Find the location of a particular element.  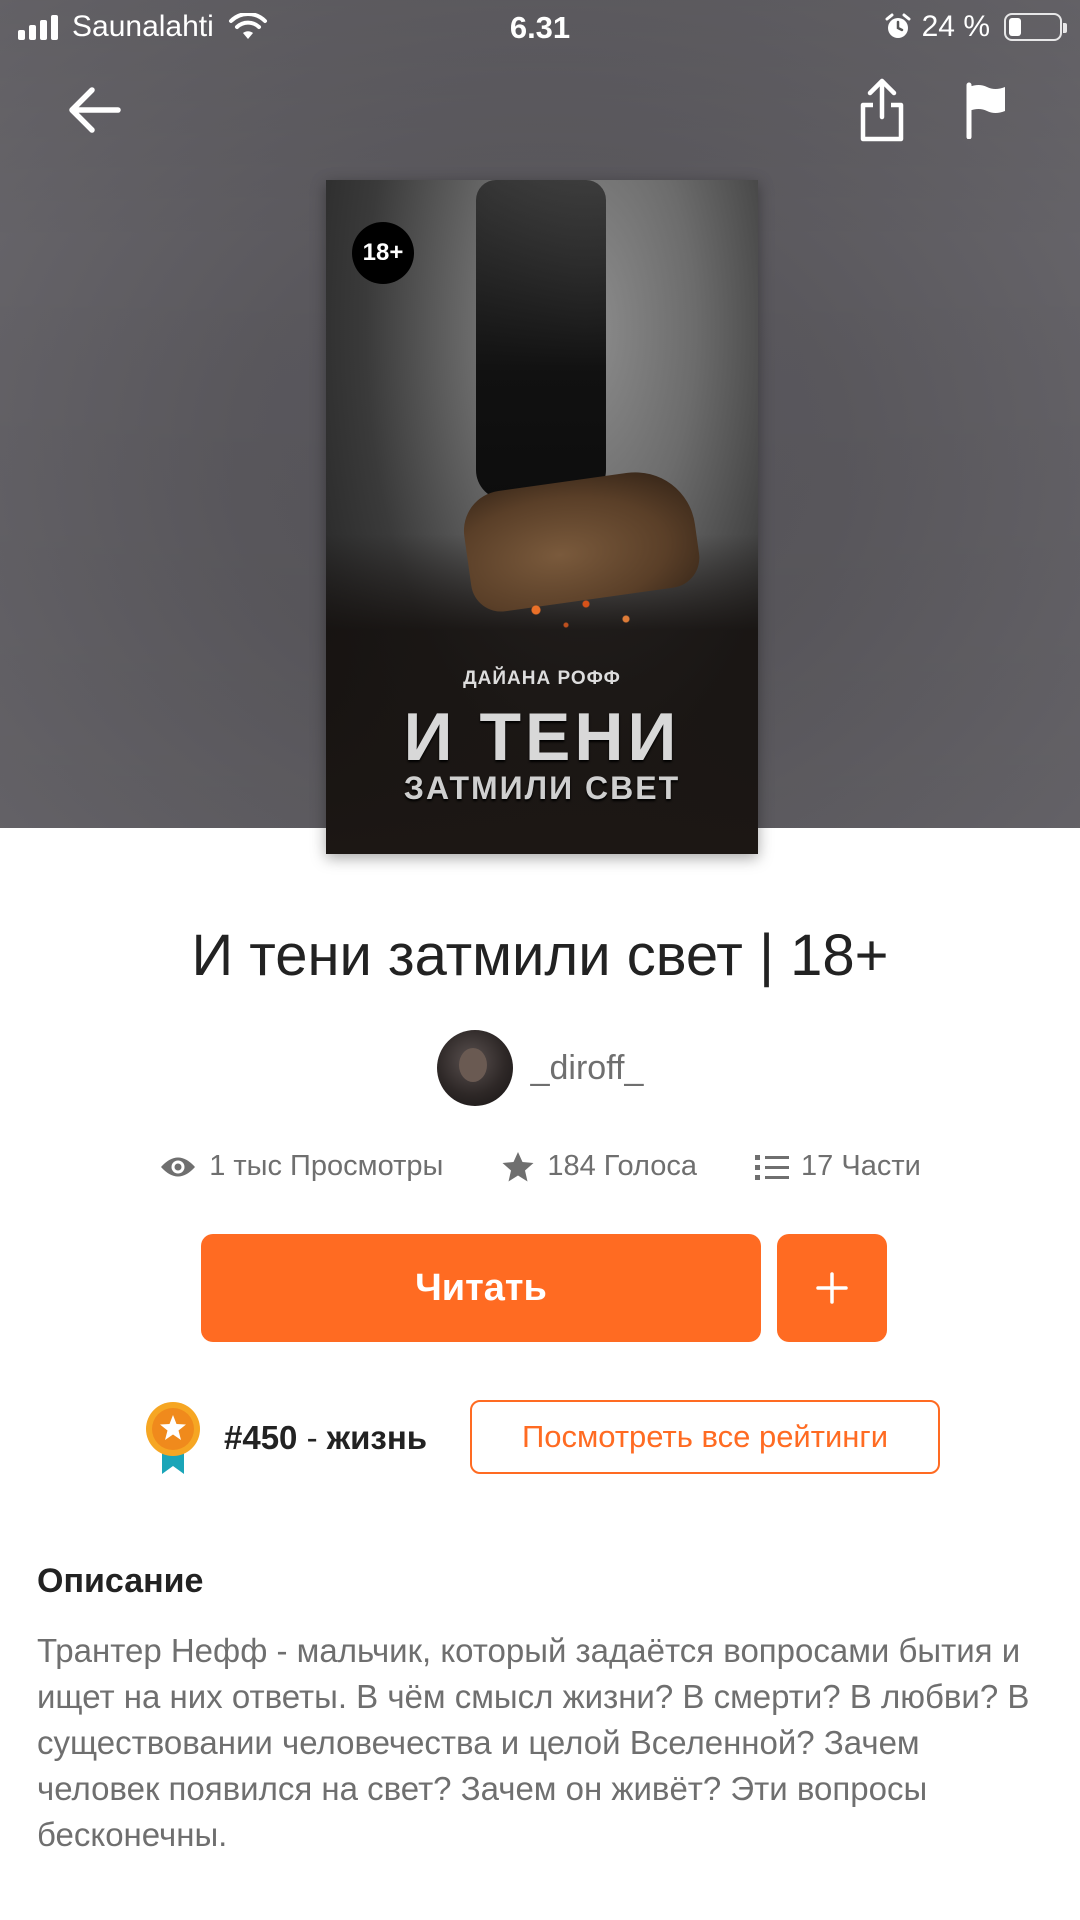

cover-figure is located at coordinates (541, 340).